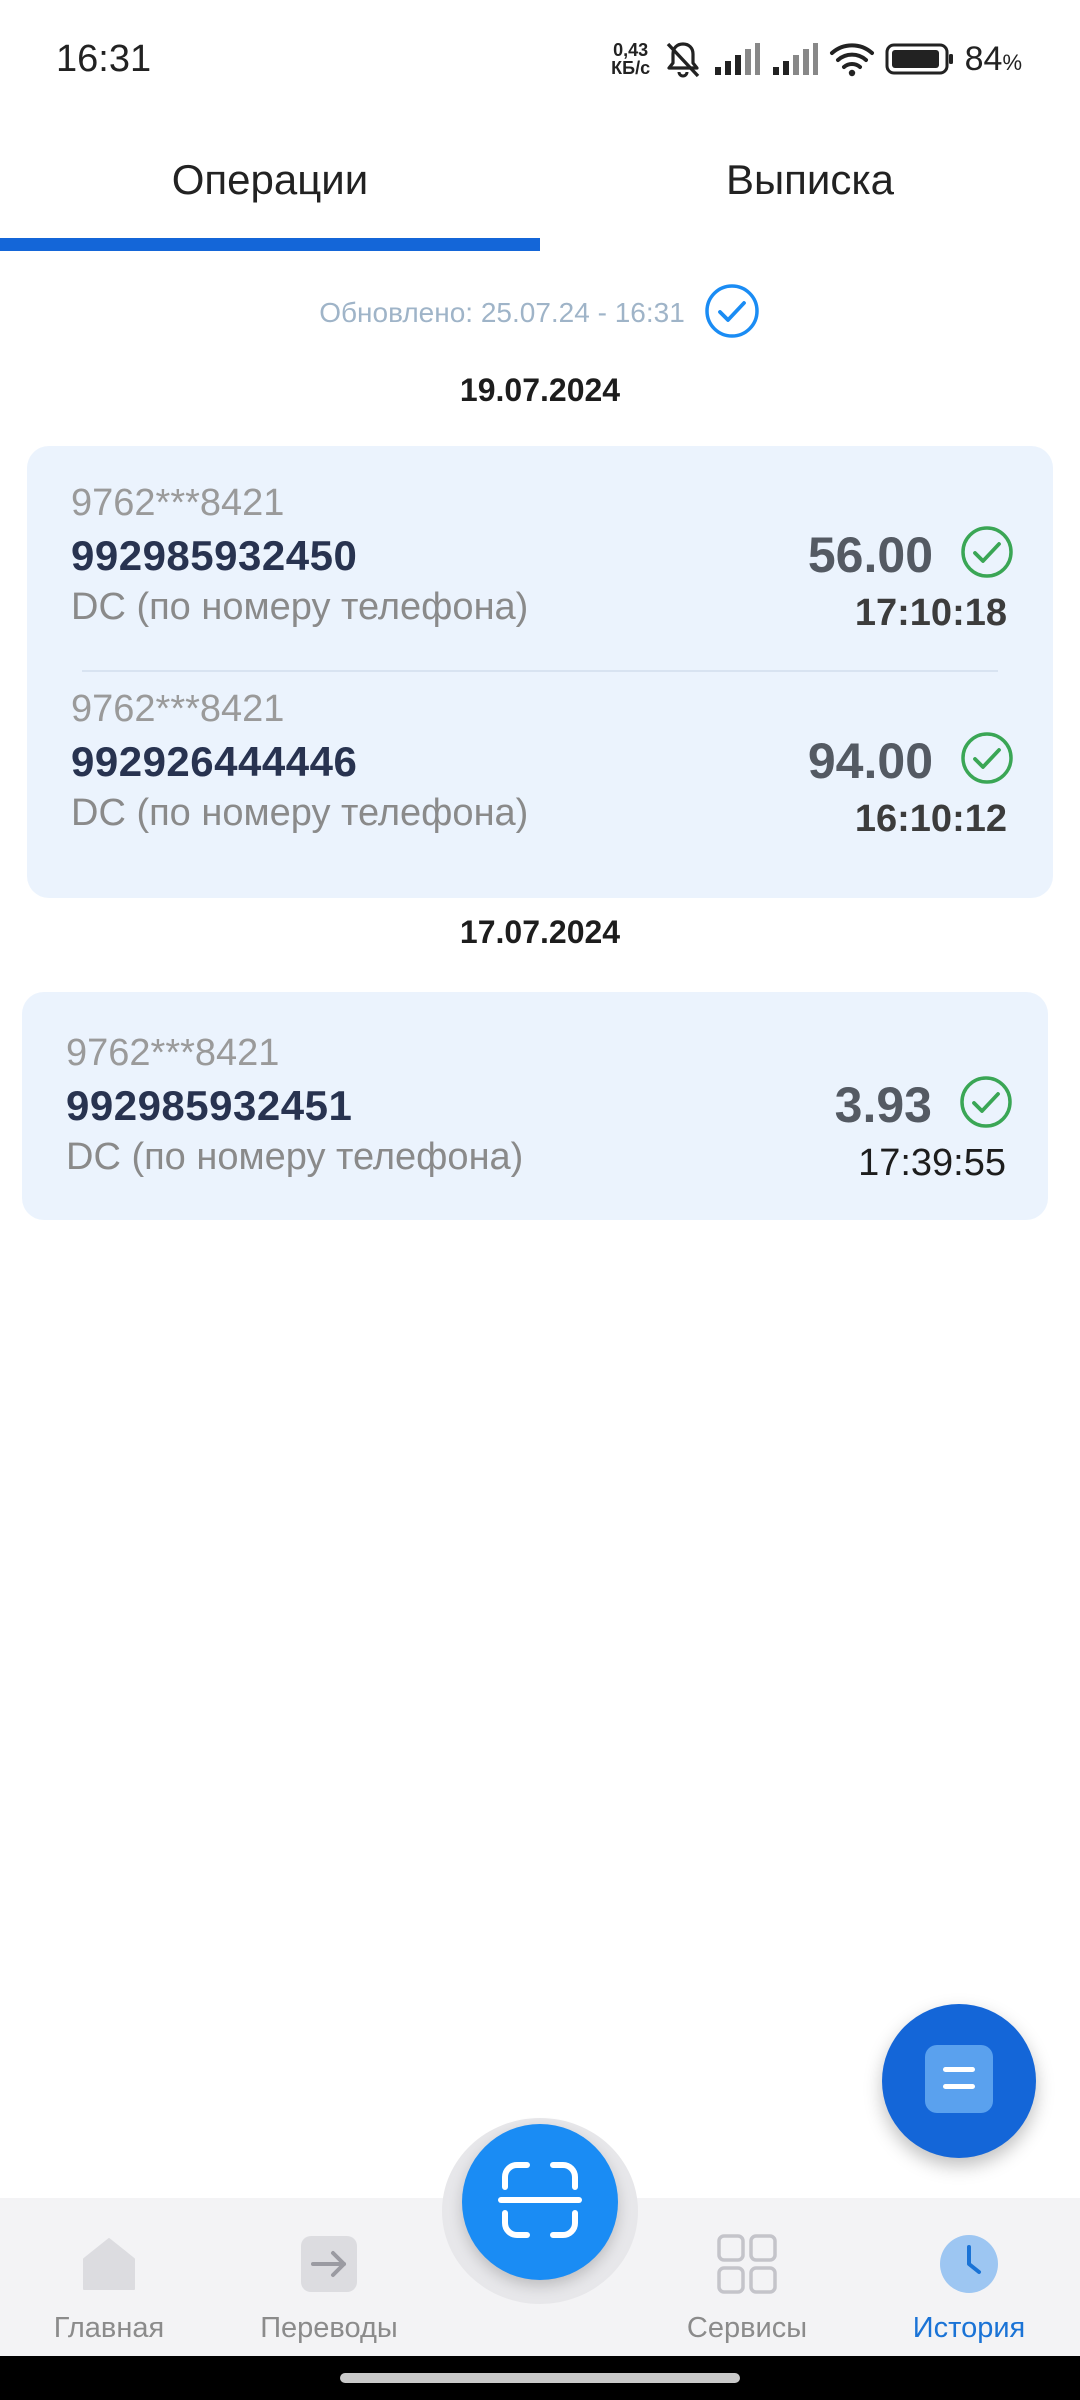 The image size is (1080, 2400). I want to click on chat-icon, so click(959, 2081).